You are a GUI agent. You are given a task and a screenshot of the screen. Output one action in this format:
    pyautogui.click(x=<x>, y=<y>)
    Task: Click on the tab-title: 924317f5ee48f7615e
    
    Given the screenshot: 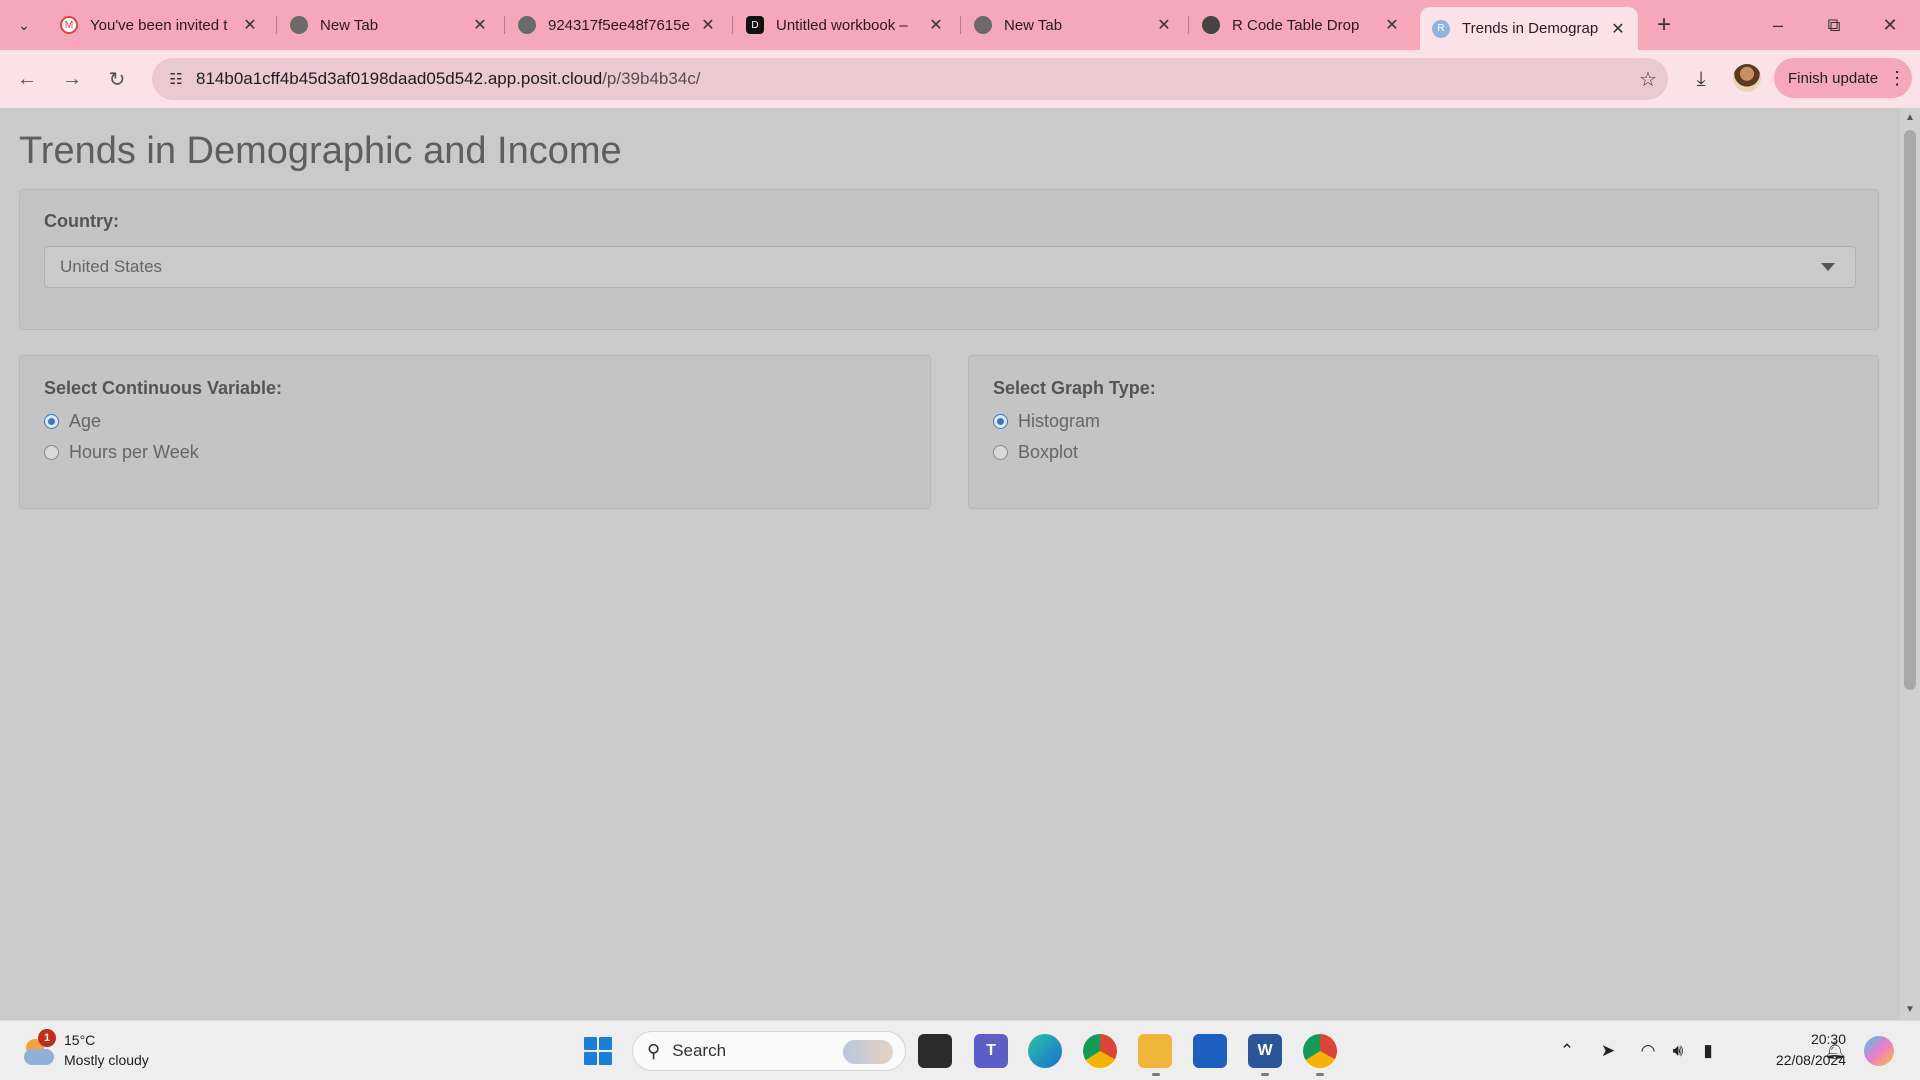 What is the action you would take?
    pyautogui.click(x=619, y=25)
    